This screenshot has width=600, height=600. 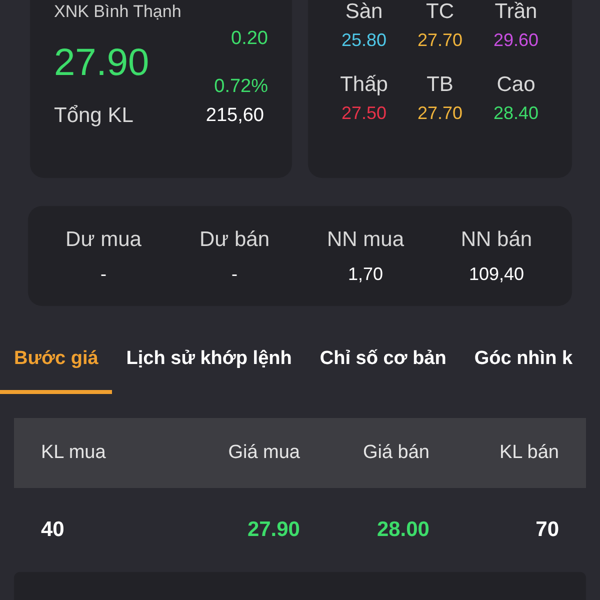 I want to click on level-value: 25.80, so click(x=364, y=40).